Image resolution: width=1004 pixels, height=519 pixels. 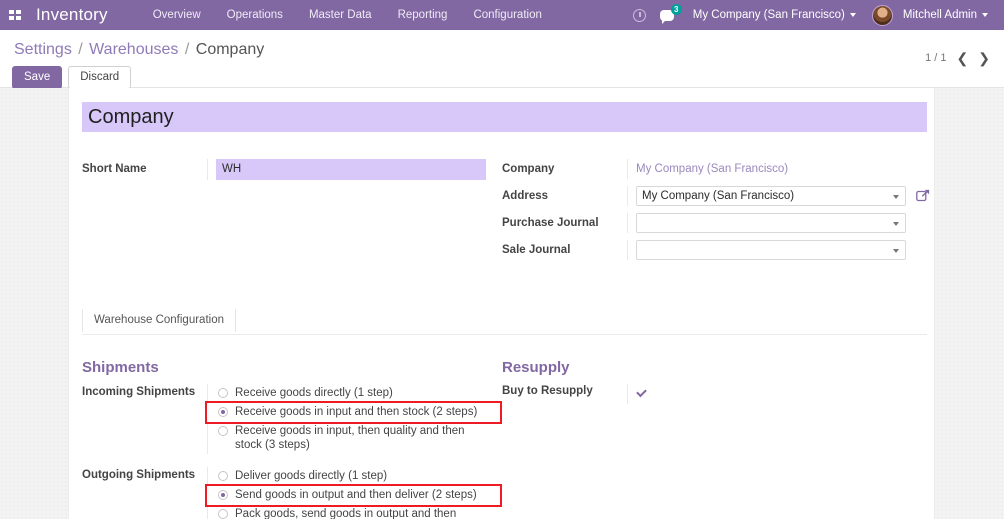 I want to click on external-link-icon, so click(x=923, y=195).